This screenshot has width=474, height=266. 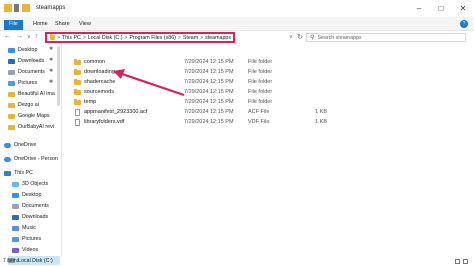 I want to click on sidebar-item-label: 3D Objects, so click(x=35, y=184).